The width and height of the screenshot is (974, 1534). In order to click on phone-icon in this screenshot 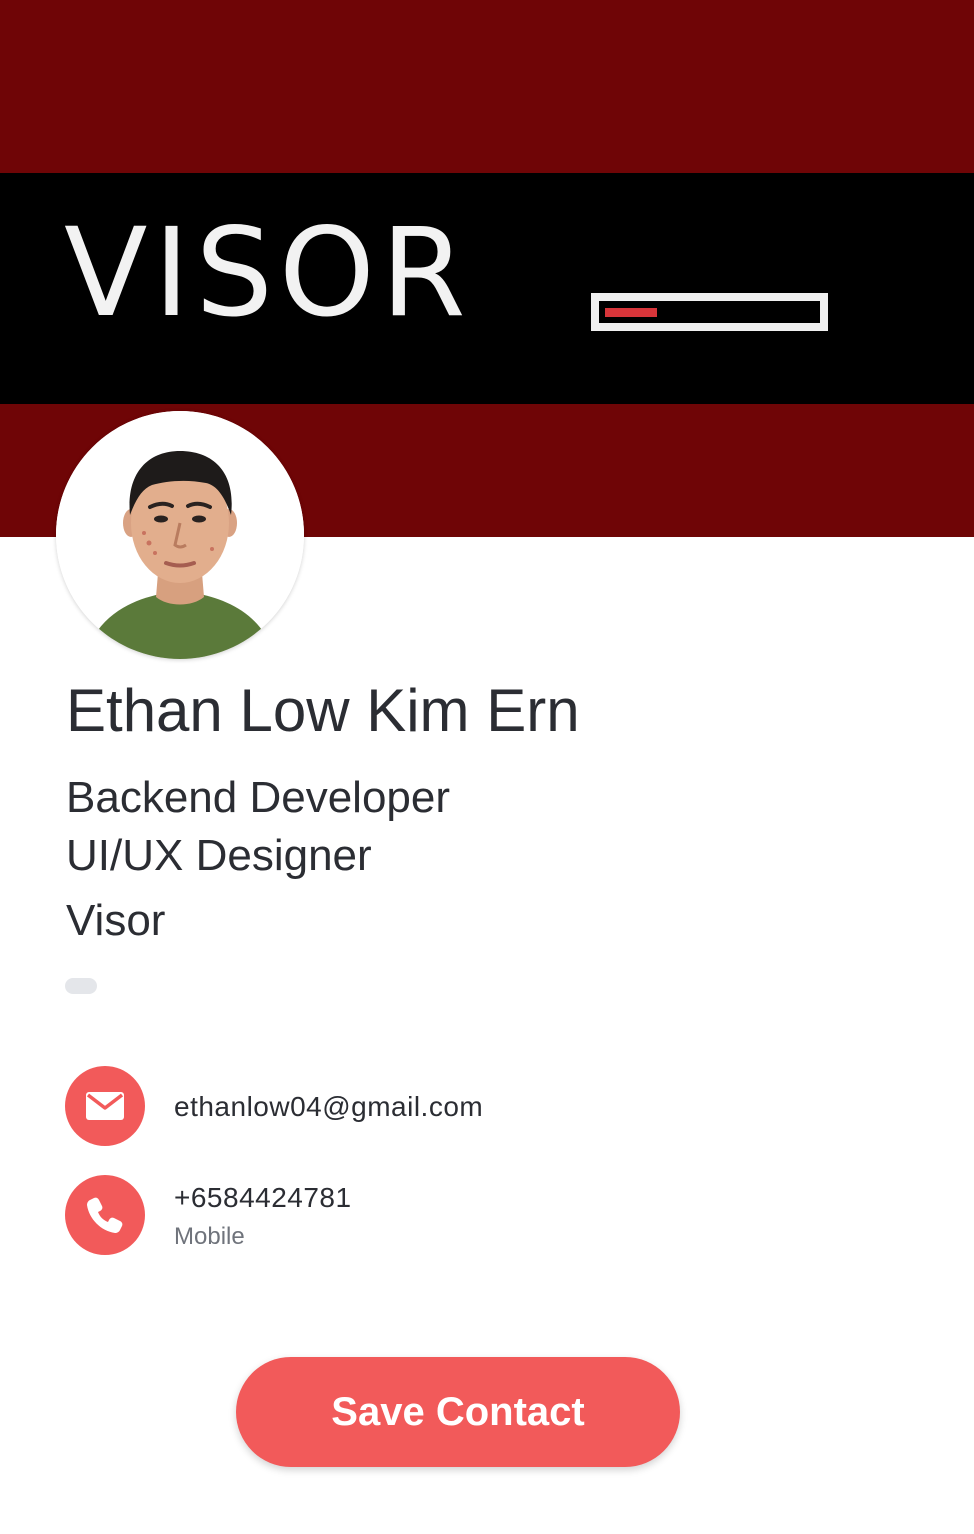, I will do `click(105, 1215)`.